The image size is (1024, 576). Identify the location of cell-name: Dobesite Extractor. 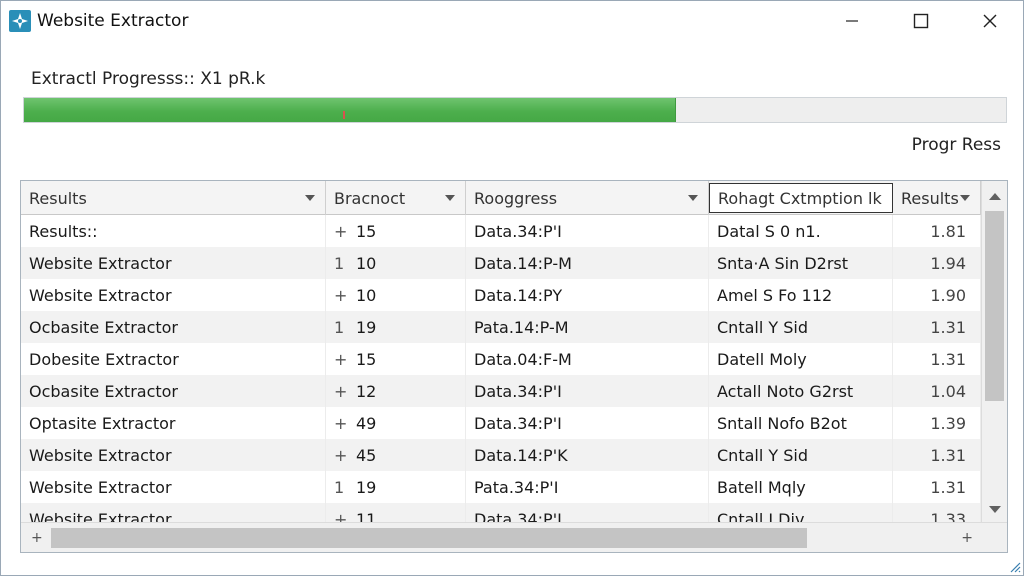
(173, 359).